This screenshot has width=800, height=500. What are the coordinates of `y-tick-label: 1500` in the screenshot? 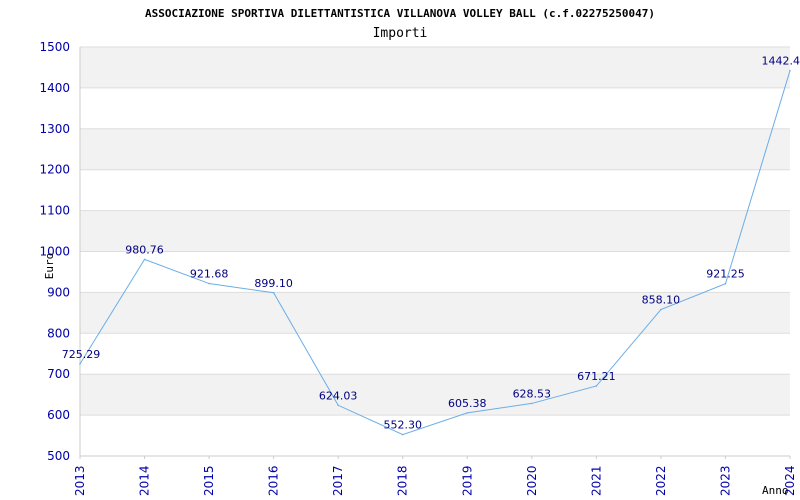 It's located at (54, 47).